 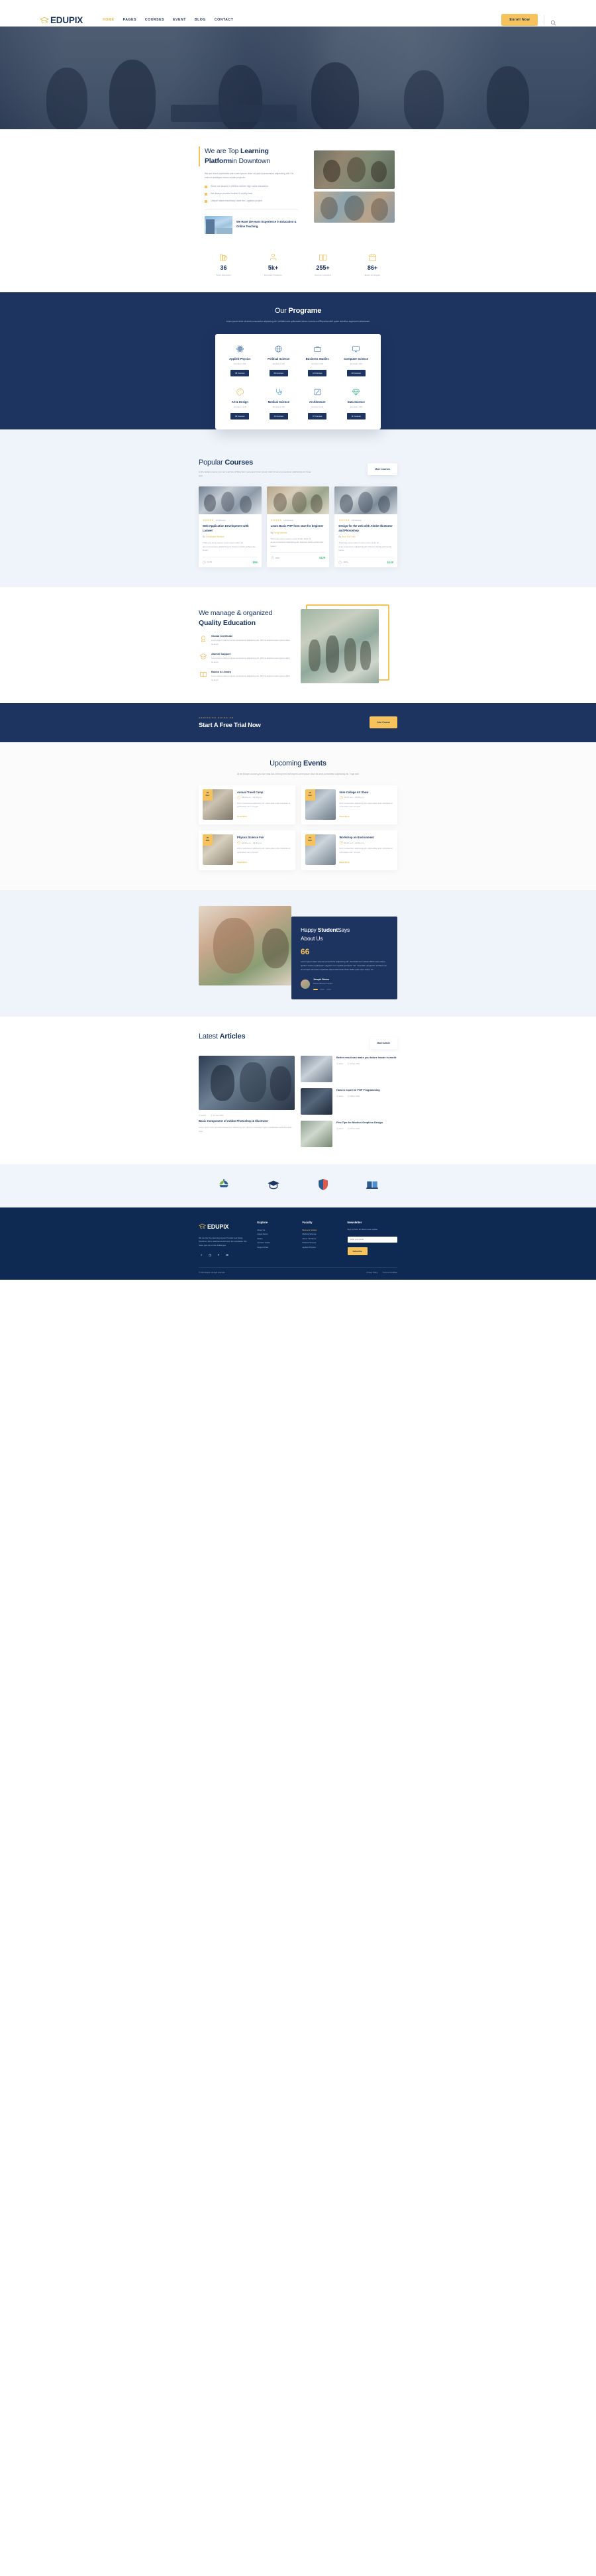 I want to click on program-courses-button: 07 Courses, so click(x=317, y=416).